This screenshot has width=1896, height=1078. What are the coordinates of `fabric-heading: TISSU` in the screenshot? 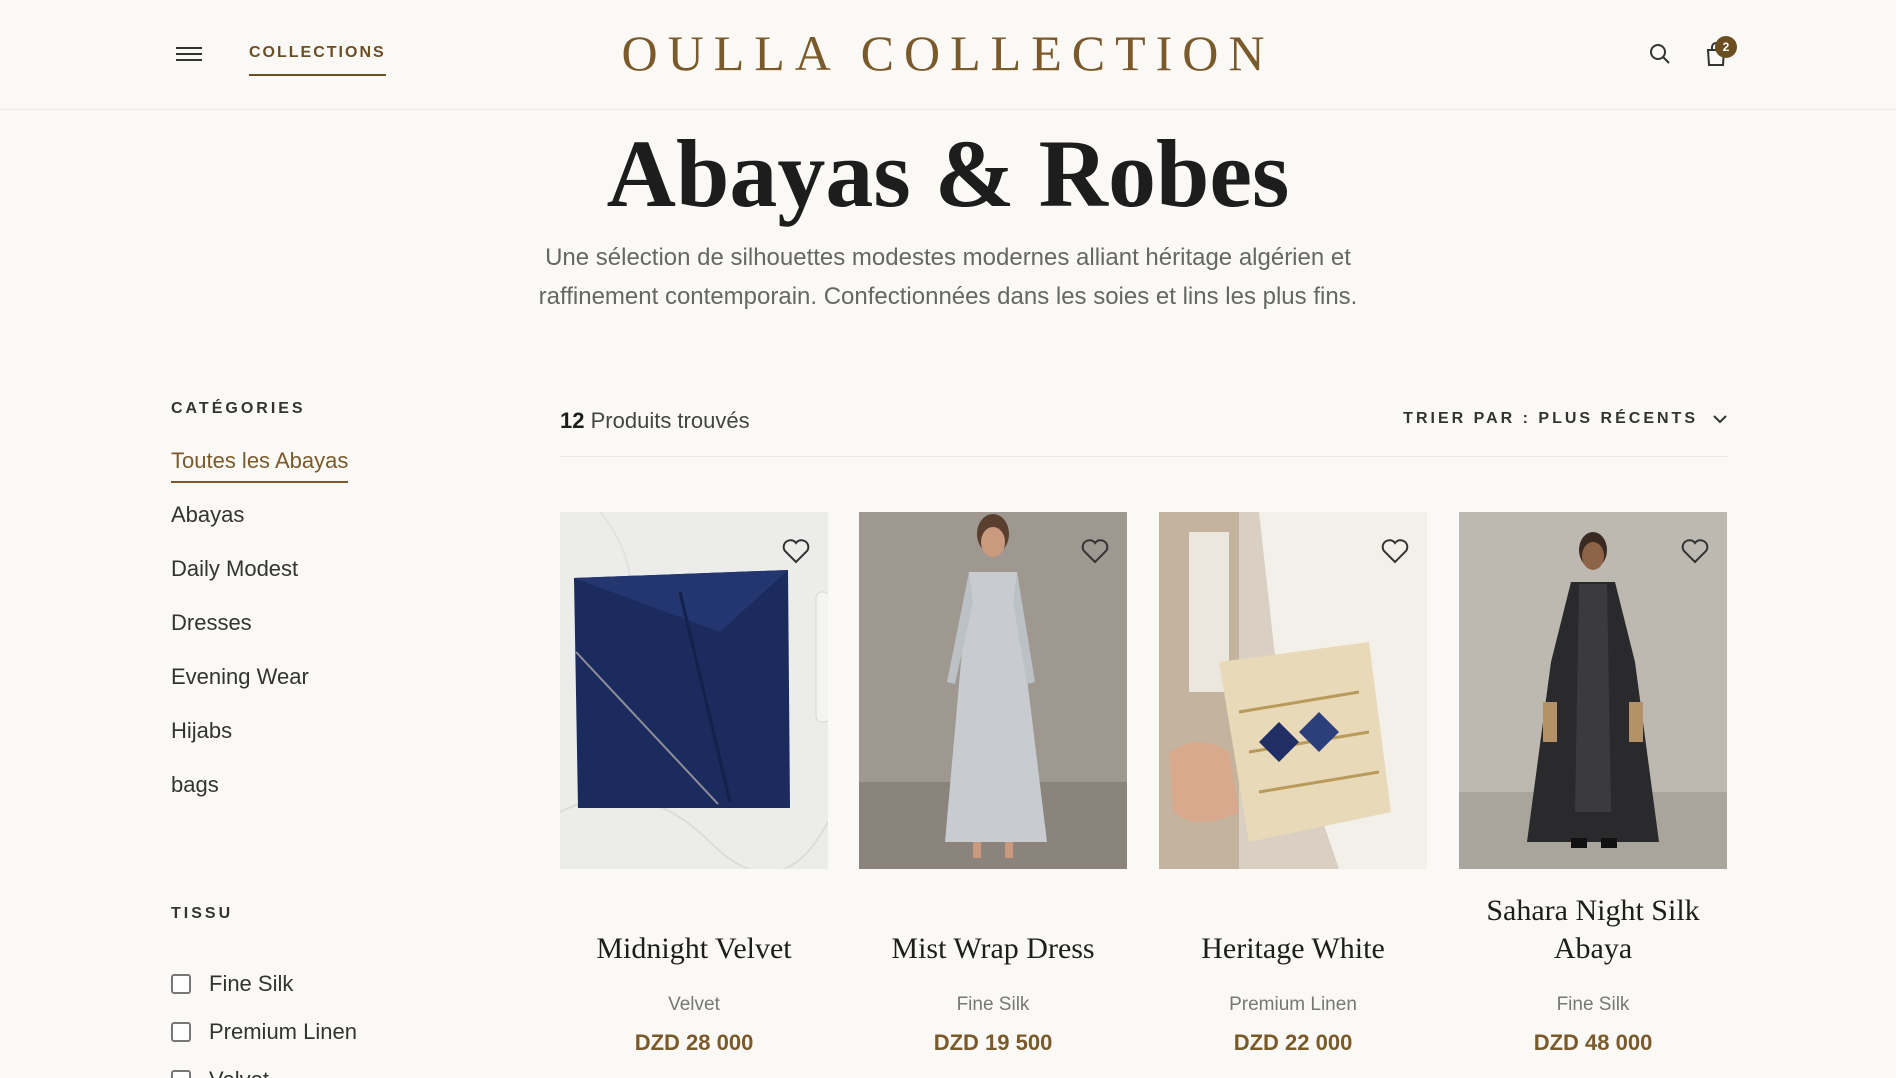 It's located at (202, 913).